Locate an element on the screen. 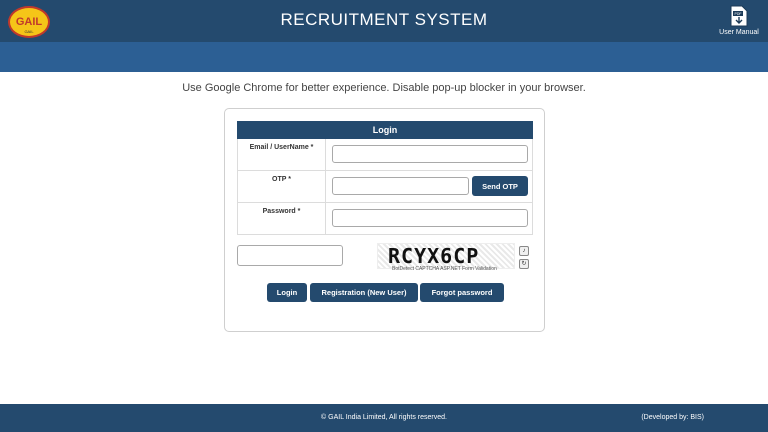  footer-developer: (Developed by: BIS) is located at coordinates (672, 417).